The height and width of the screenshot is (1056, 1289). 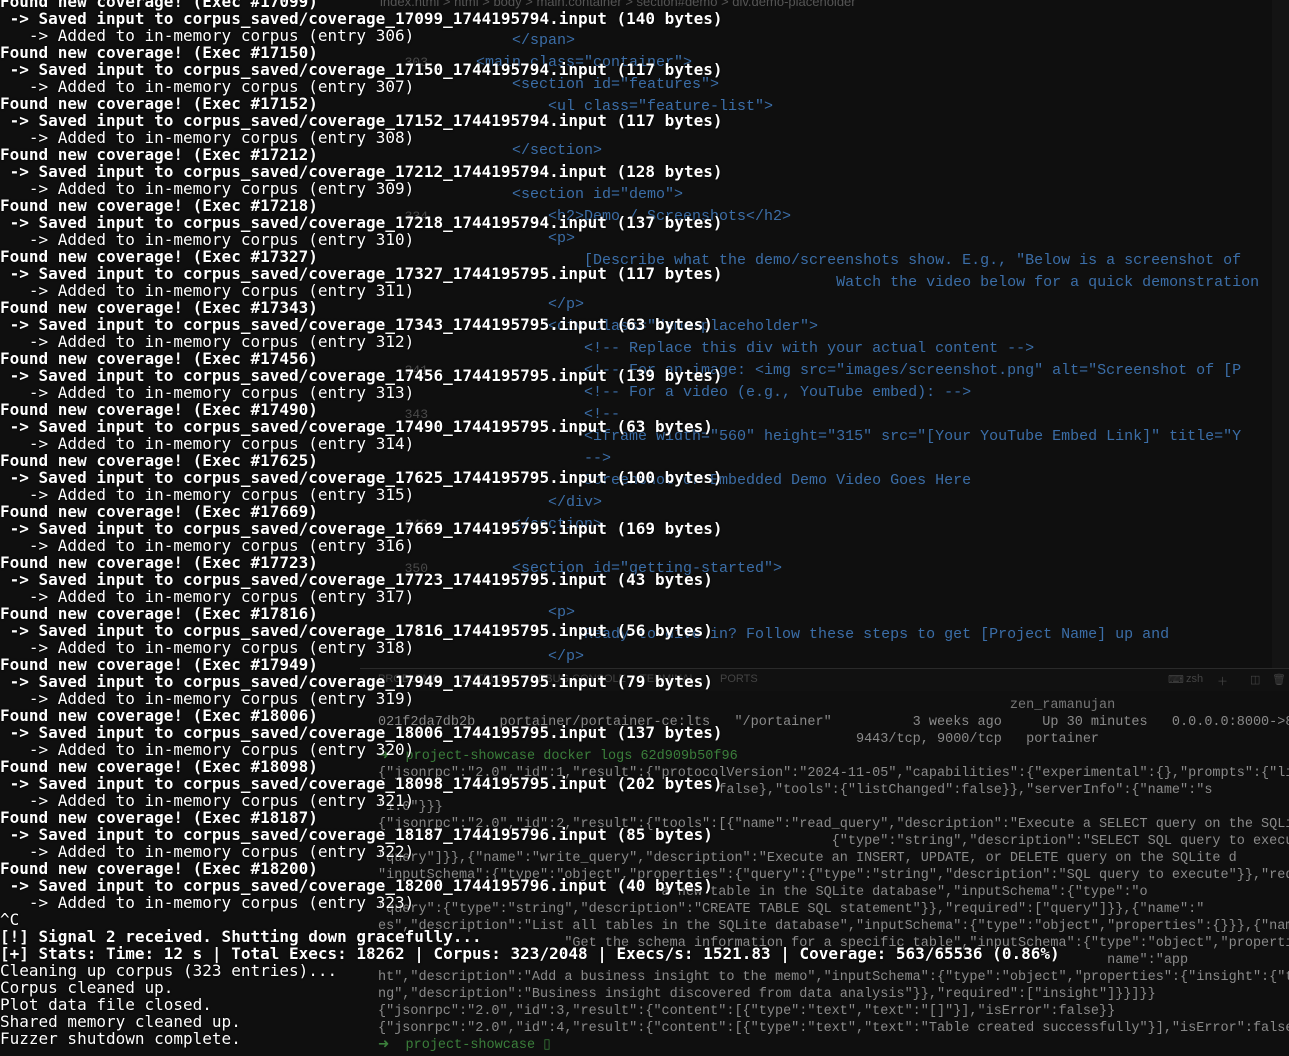 I want to click on coverage-found-line: Found new coverage! (Exec #17152), so click(x=450, y=103).